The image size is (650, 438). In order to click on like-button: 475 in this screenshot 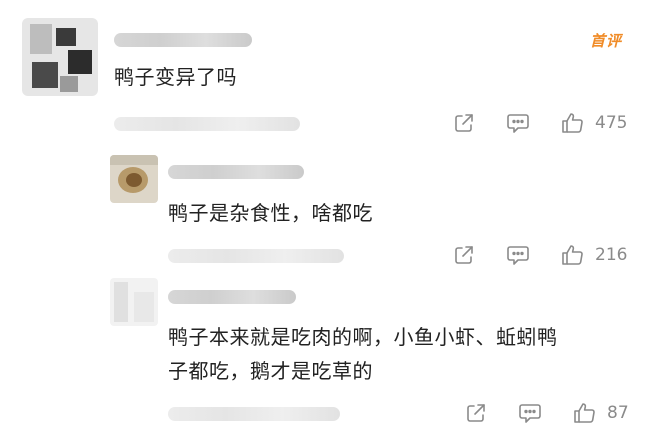, I will do `click(594, 123)`.